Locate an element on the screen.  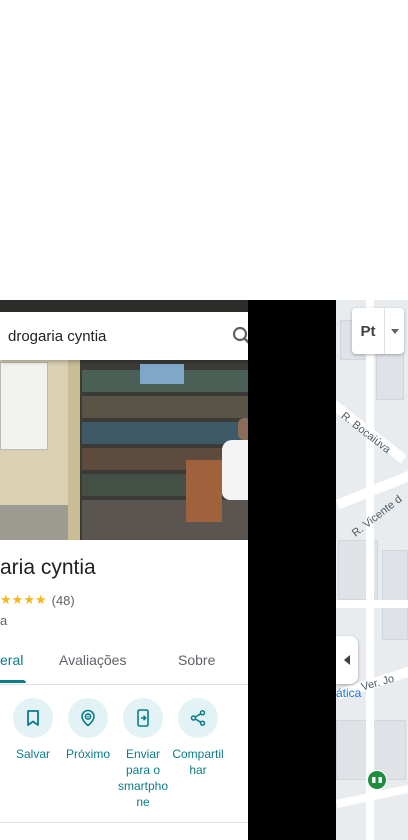
rating-row: ★ ★ ★ ★ (48) is located at coordinates (37, 600).